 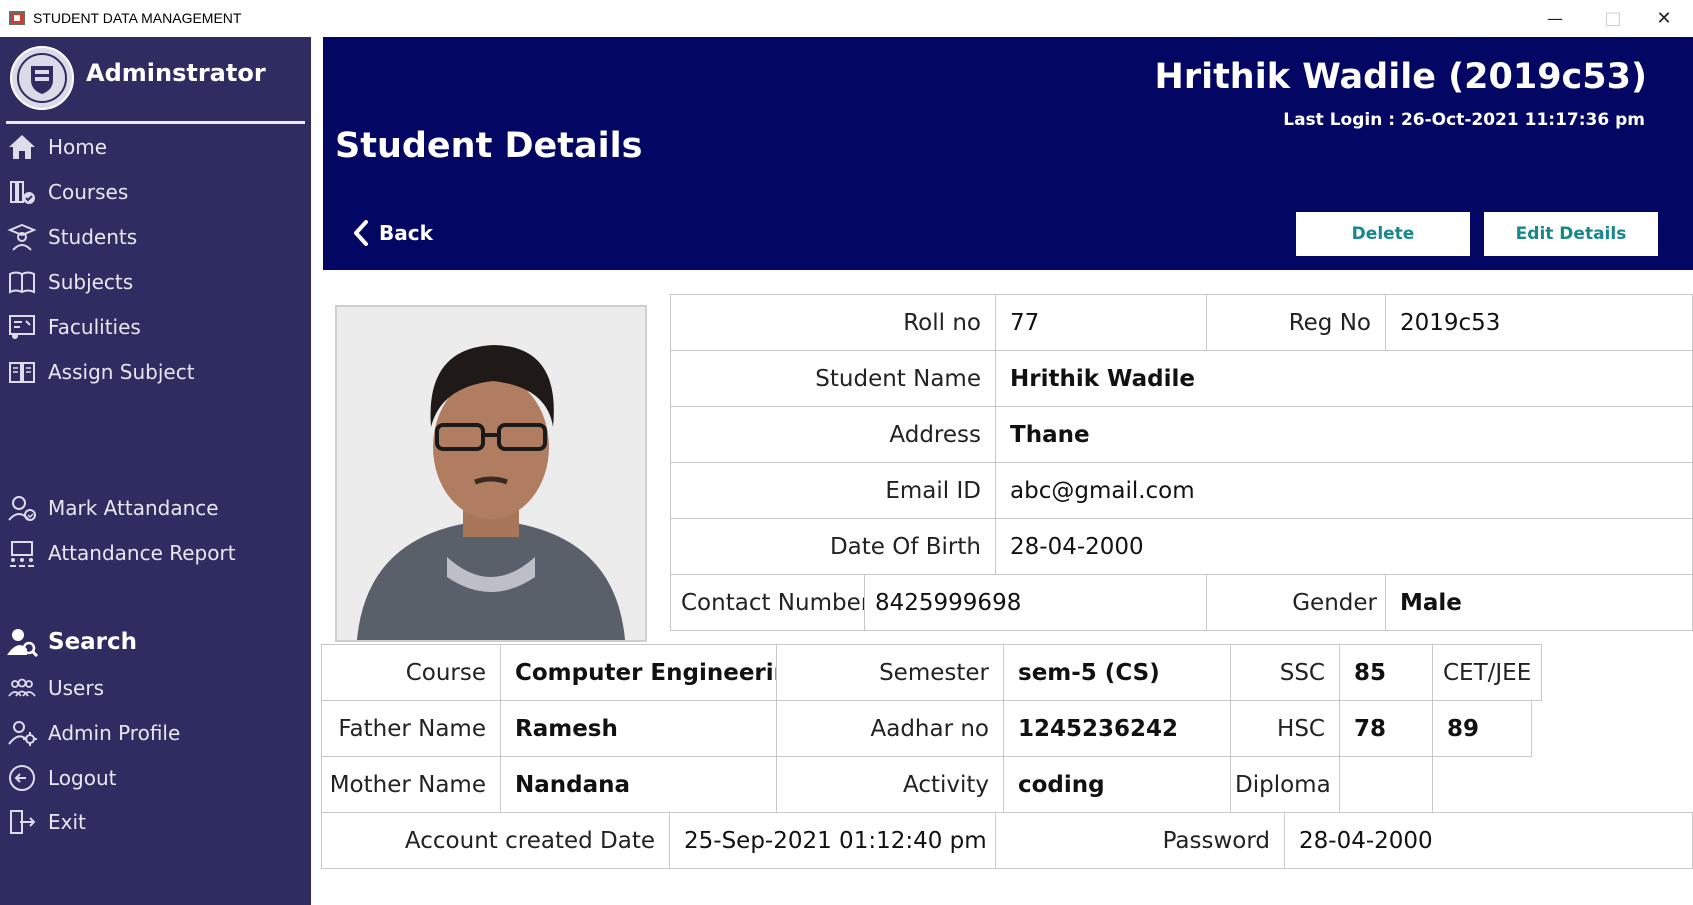 I want to click on diploma-value, so click(x=1386, y=784).